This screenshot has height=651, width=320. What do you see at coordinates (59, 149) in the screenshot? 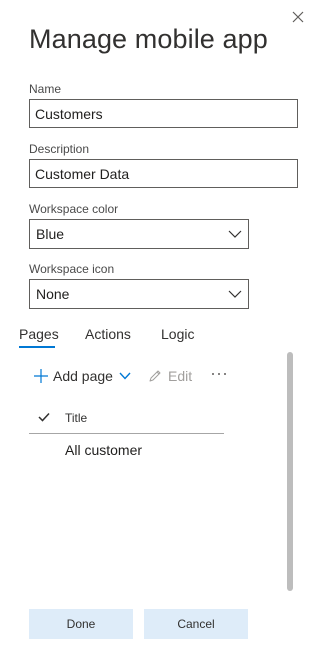
I see `description-label: Description` at bounding box center [59, 149].